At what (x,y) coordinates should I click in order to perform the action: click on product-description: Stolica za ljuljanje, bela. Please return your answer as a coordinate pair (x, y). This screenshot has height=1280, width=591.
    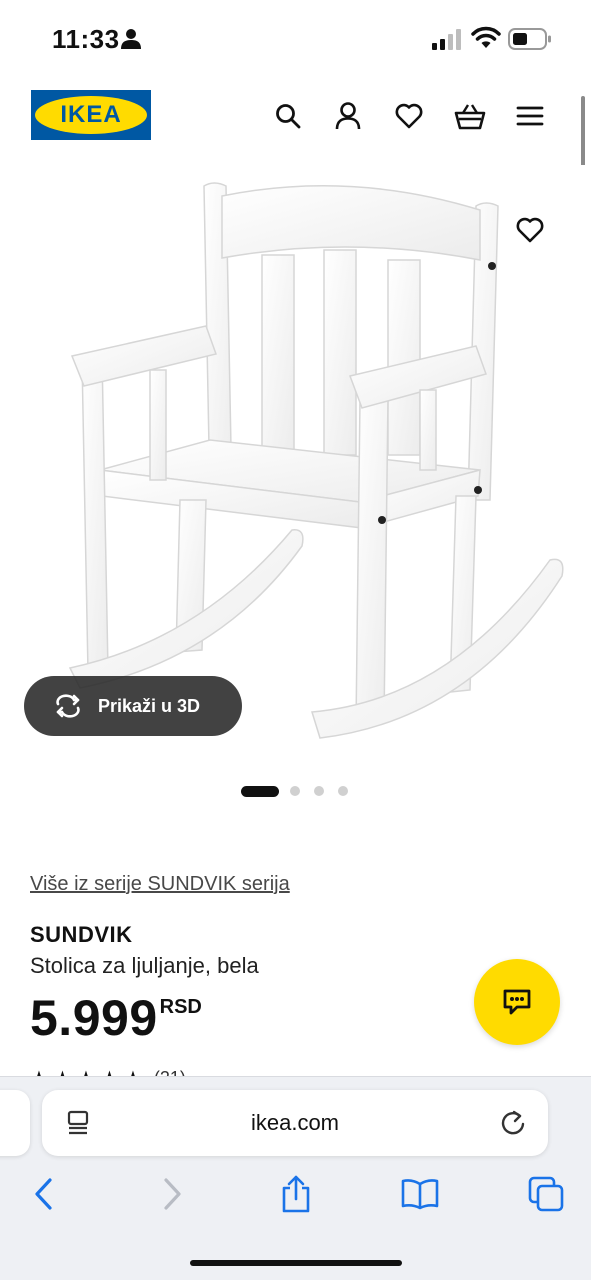
    Looking at the image, I should click on (144, 965).